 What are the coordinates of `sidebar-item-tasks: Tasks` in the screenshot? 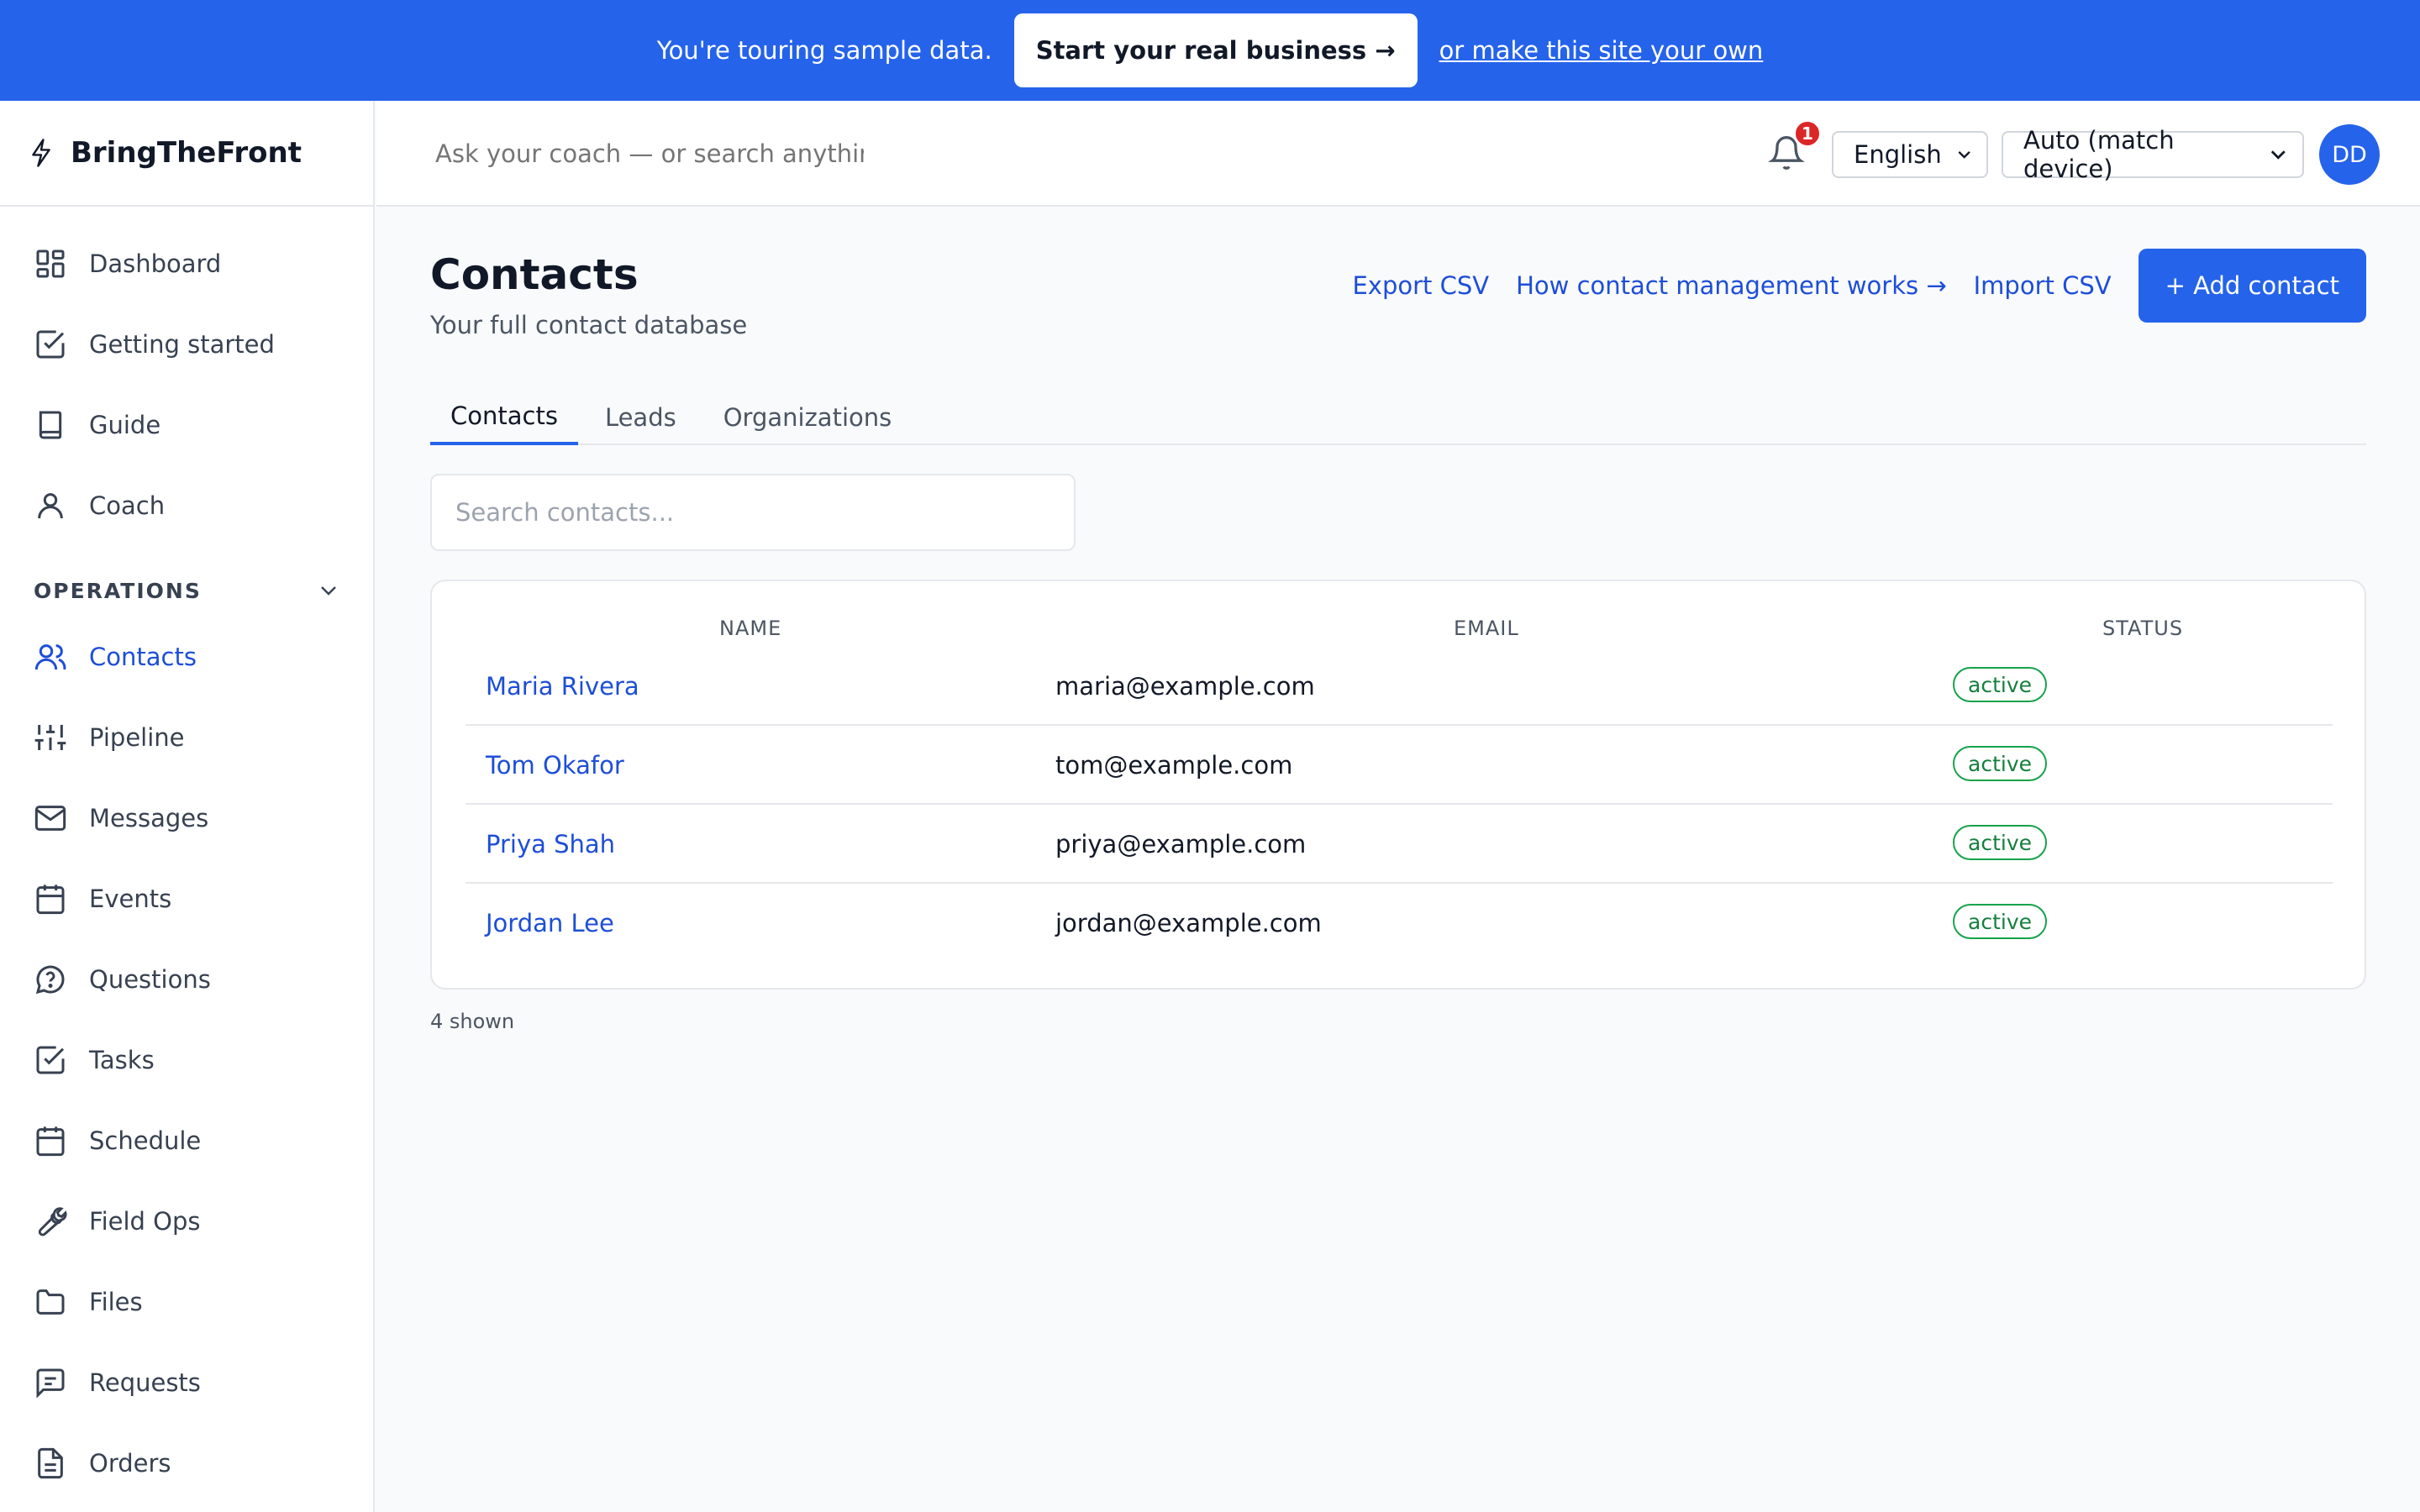 It's located at (187, 1060).